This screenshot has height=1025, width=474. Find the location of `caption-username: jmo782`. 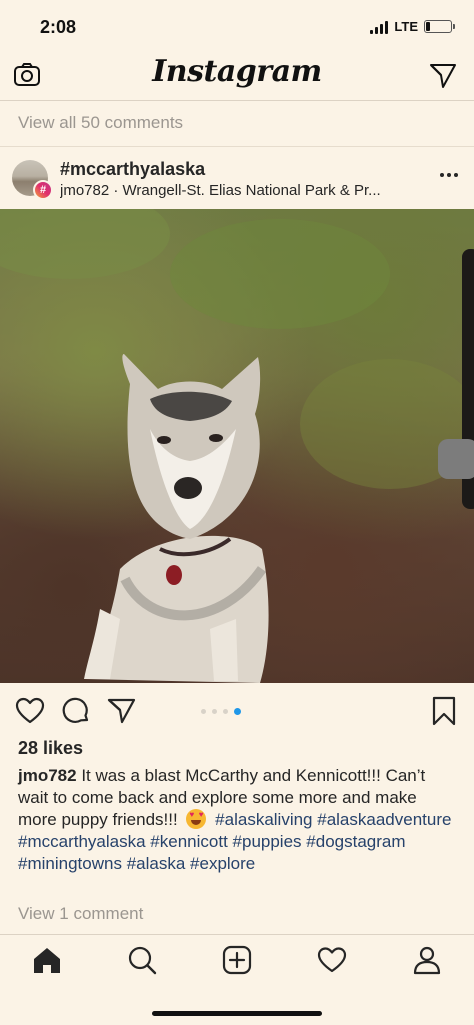

caption-username: jmo782 is located at coordinates (47, 775).